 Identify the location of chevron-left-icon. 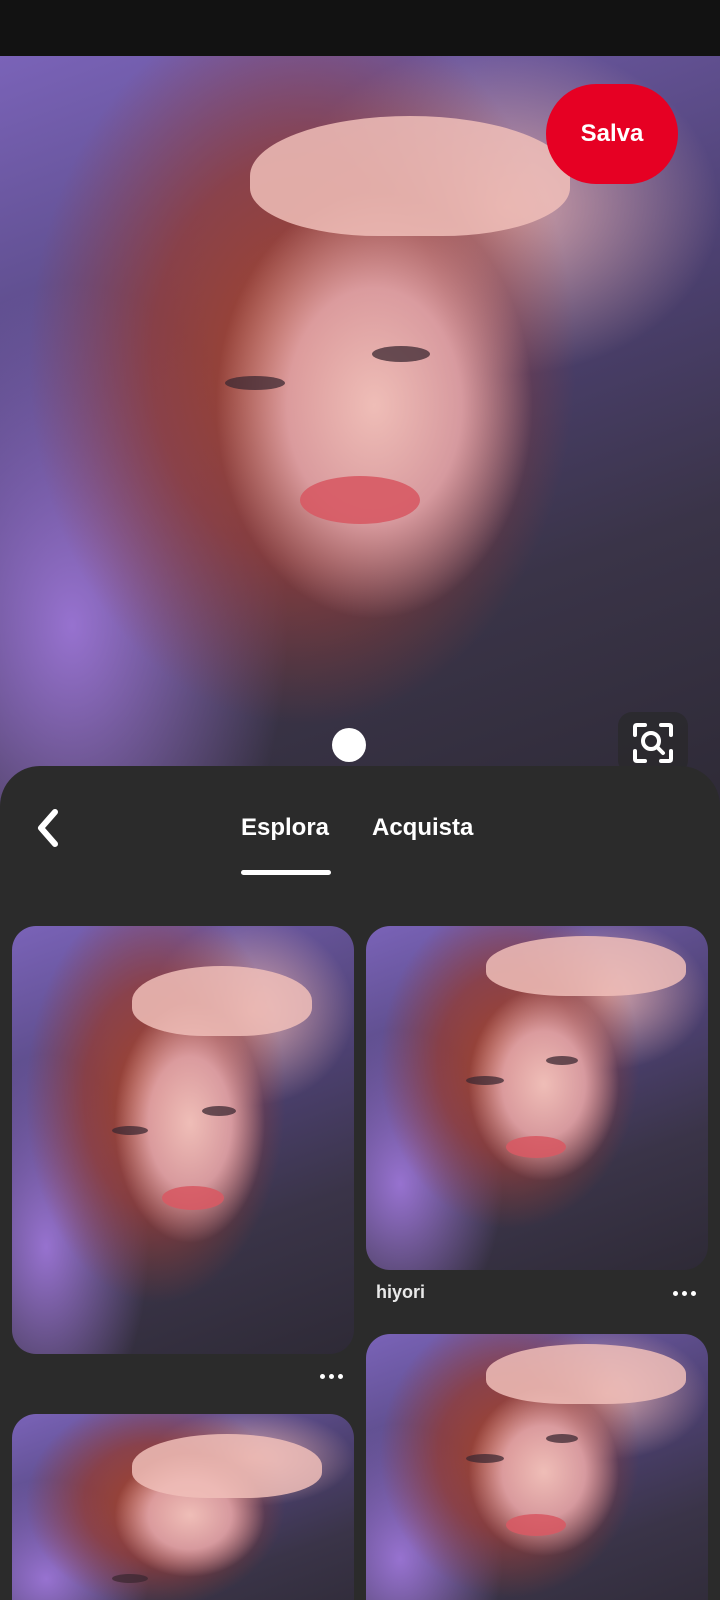
(48, 828).